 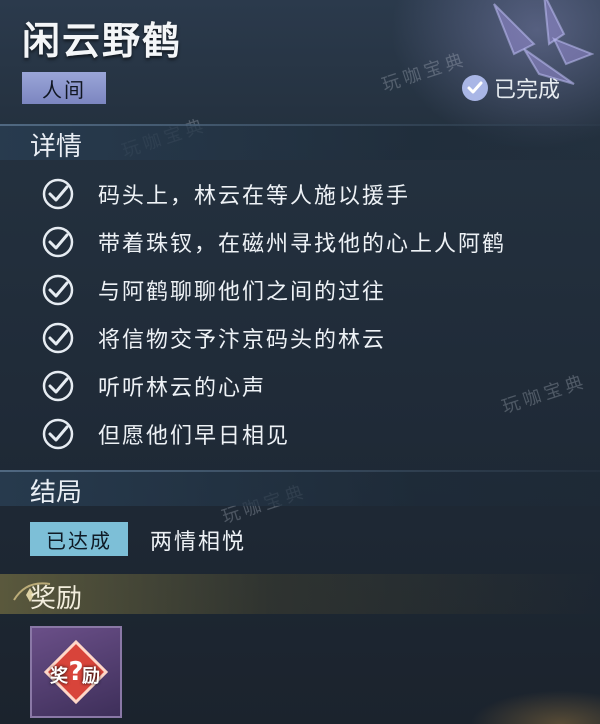 What do you see at coordinates (79, 539) in the screenshot?
I see `ending-achieved-badge: 已达成` at bounding box center [79, 539].